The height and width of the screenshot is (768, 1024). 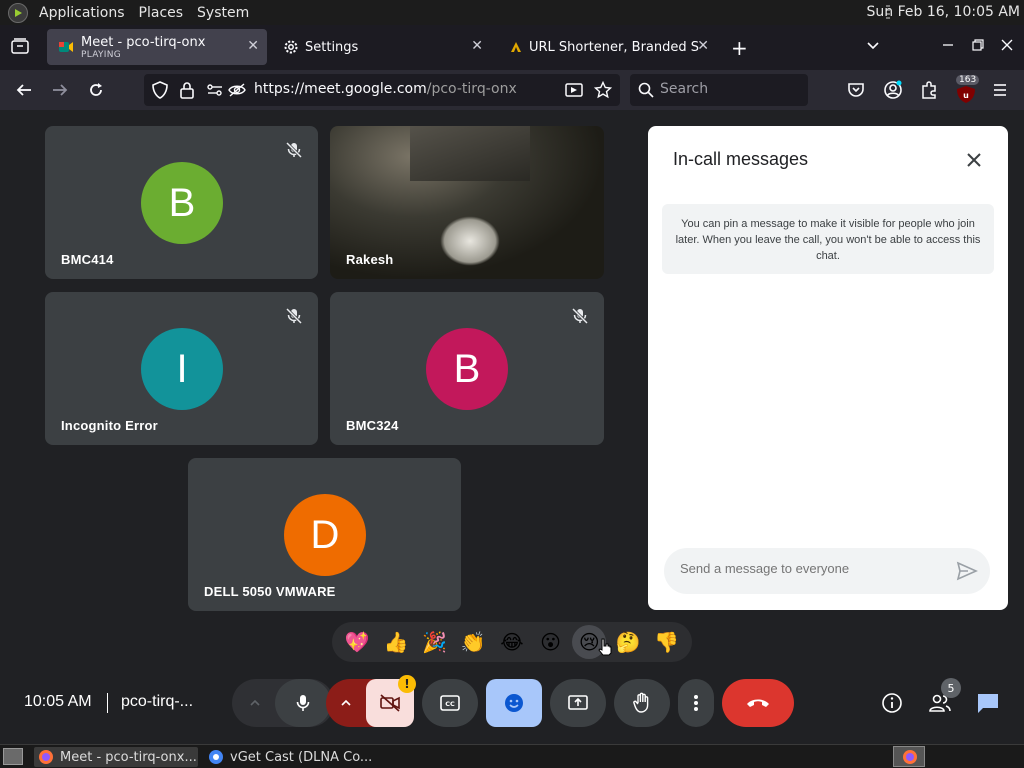 What do you see at coordinates (873, 46) in the screenshot?
I see `list-tabs-chevron-down-icon` at bounding box center [873, 46].